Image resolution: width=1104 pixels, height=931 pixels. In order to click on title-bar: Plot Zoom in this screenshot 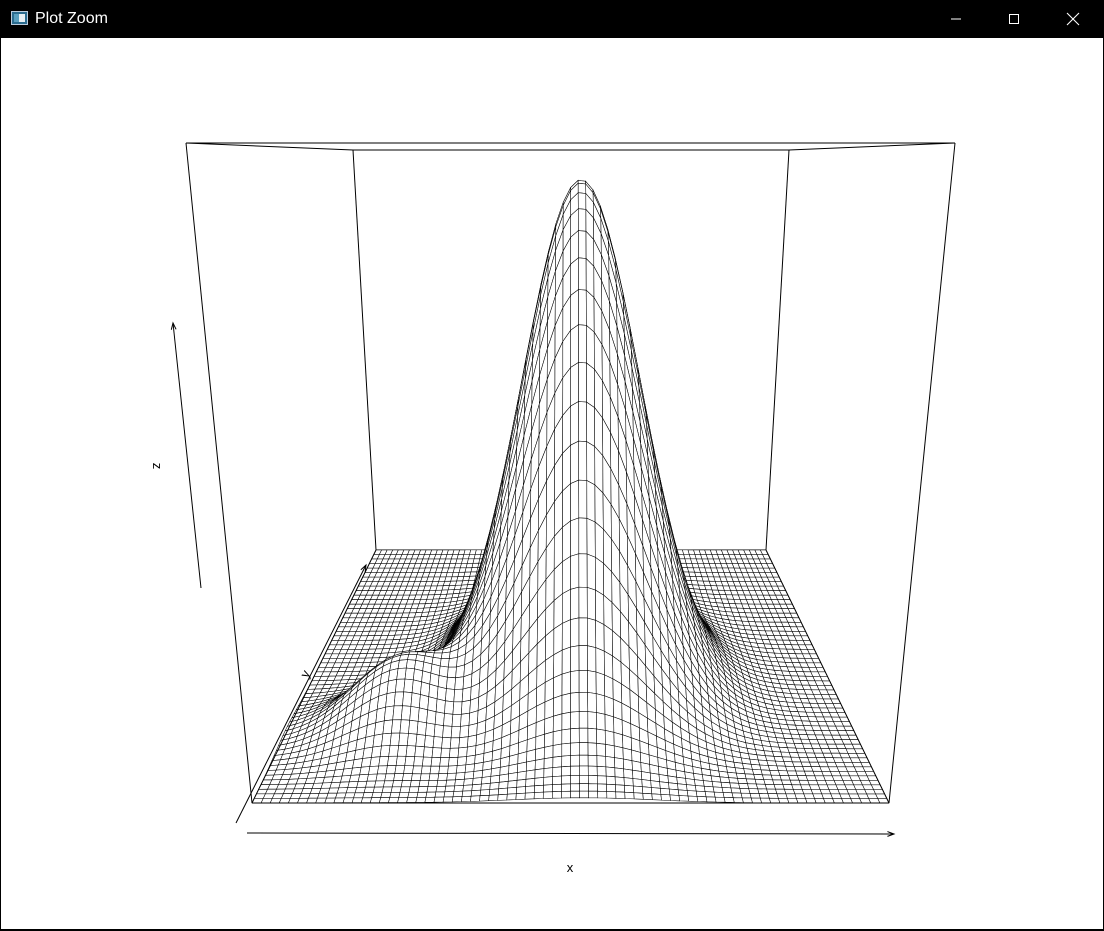, I will do `click(552, 19)`.